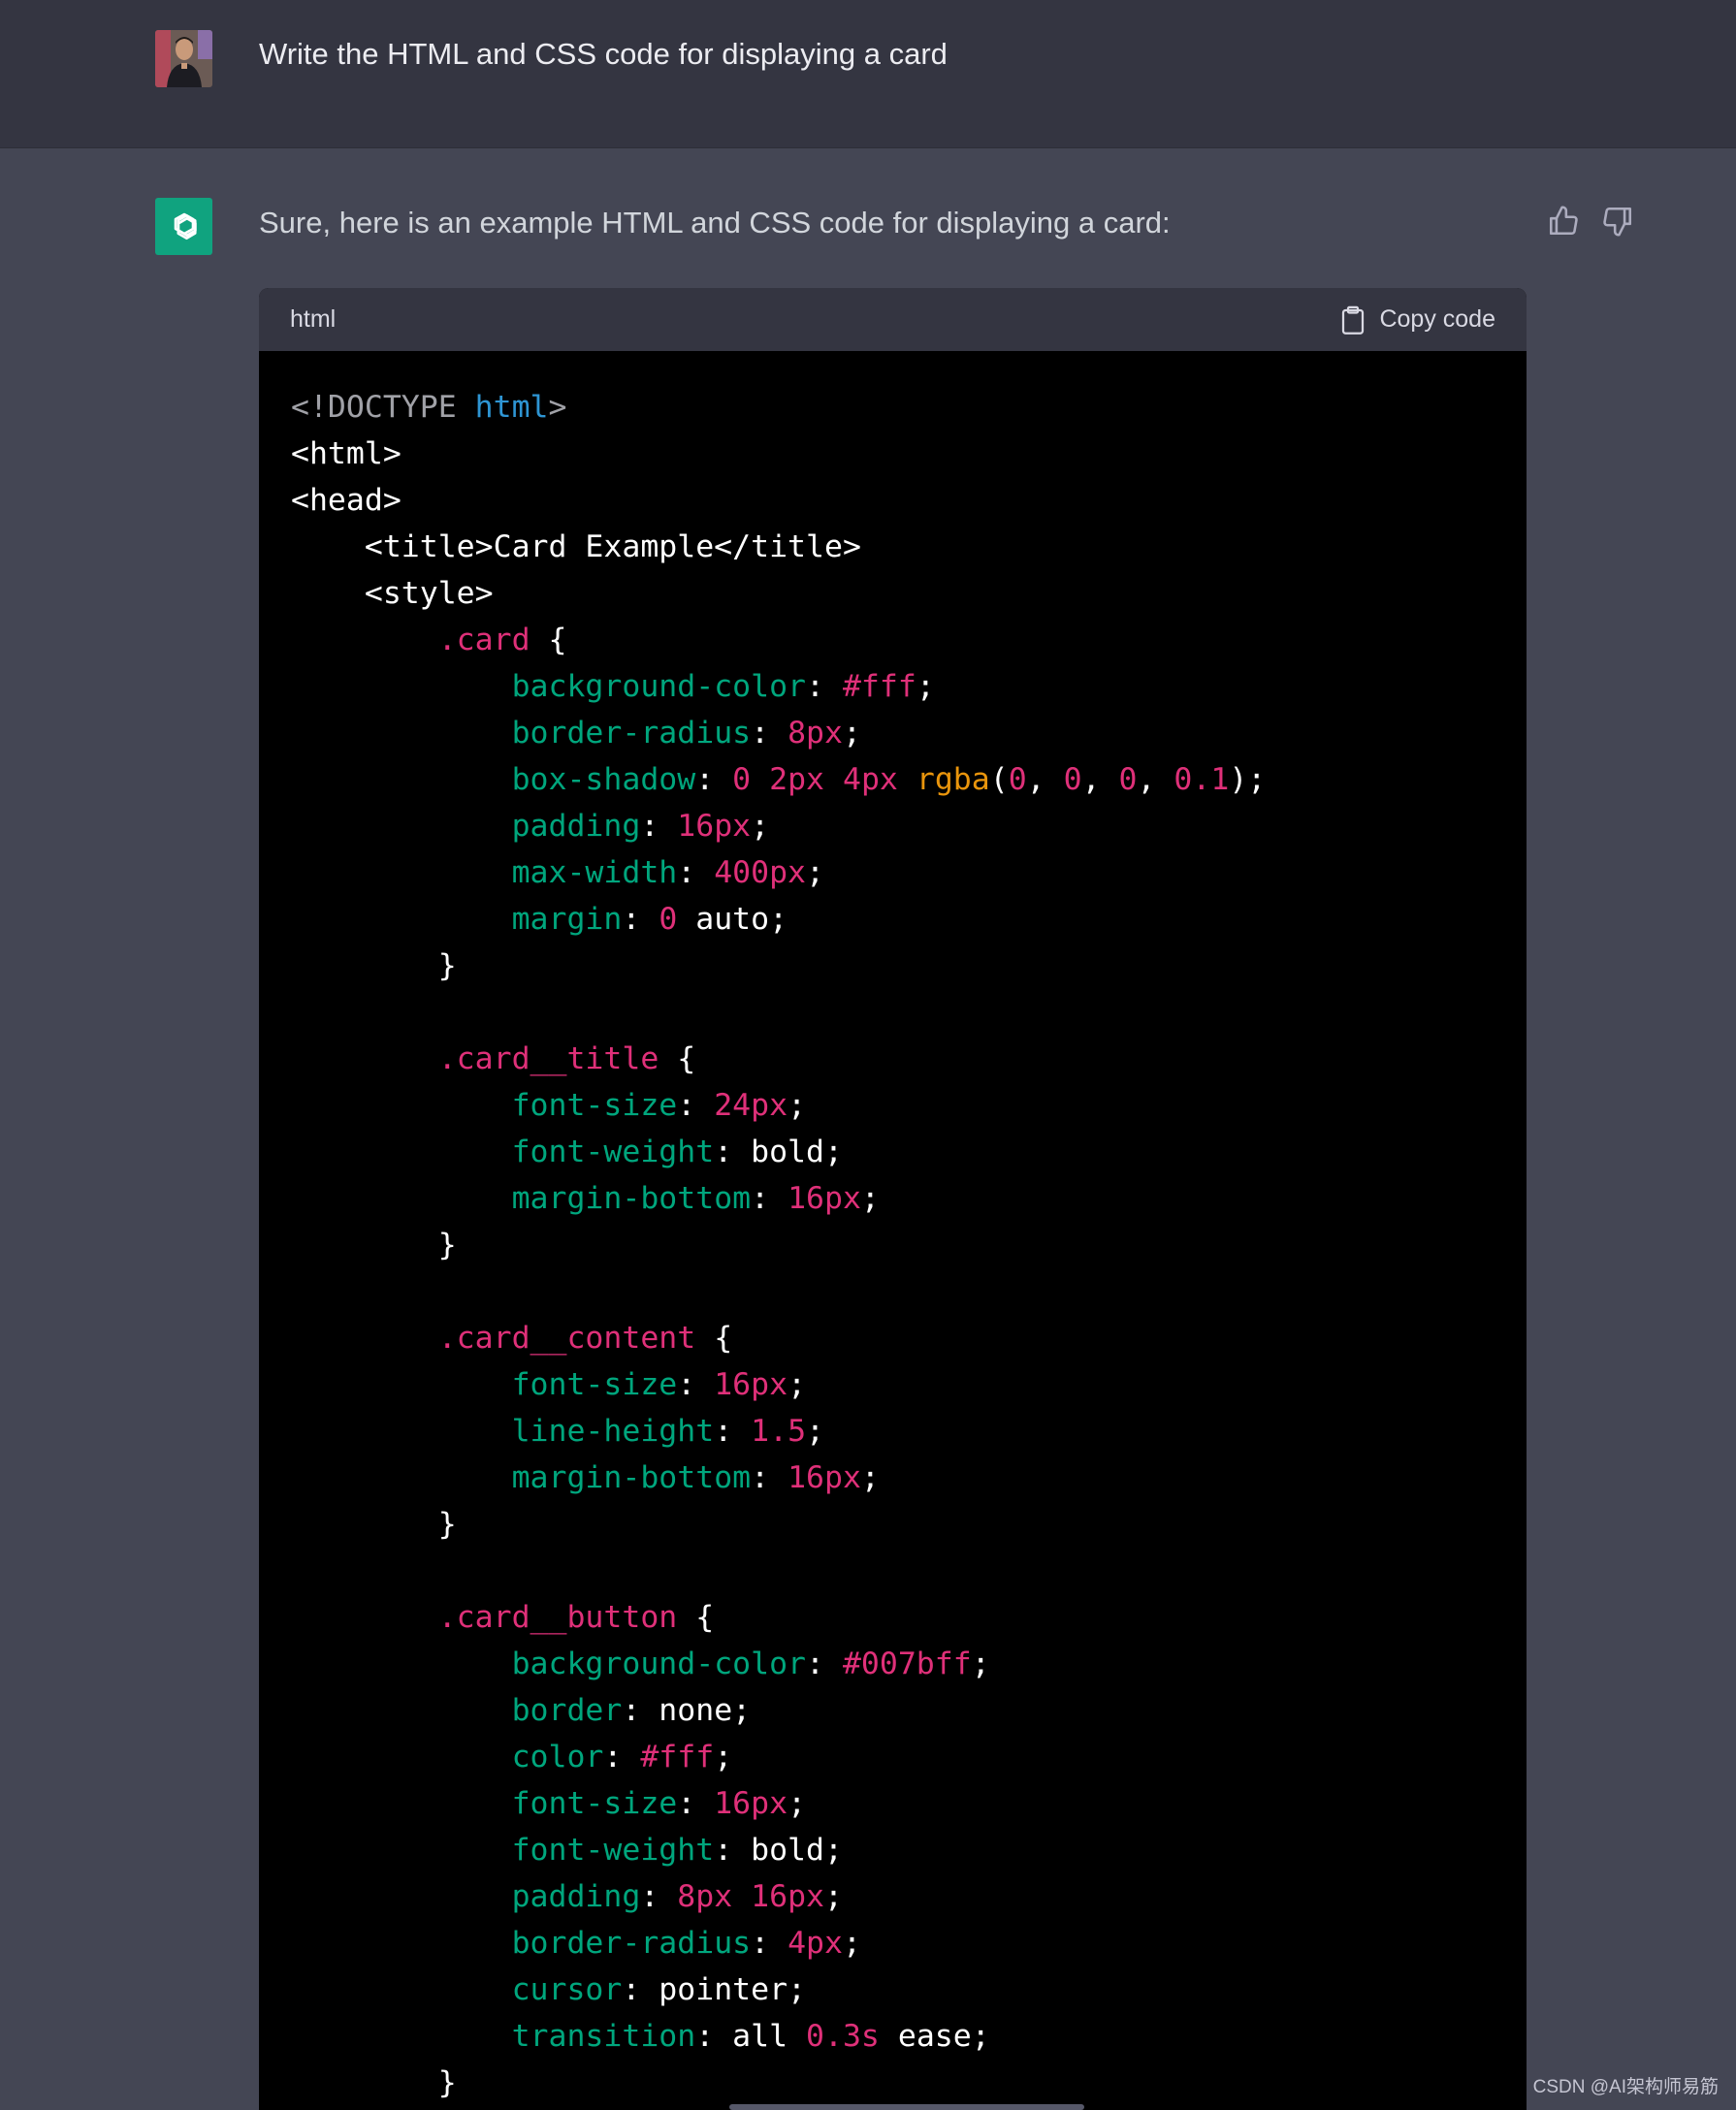 Image resolution: width=1736 pixels, height=2110 pixels. I want to click on code-token: 0.1, so click(1201, 780).